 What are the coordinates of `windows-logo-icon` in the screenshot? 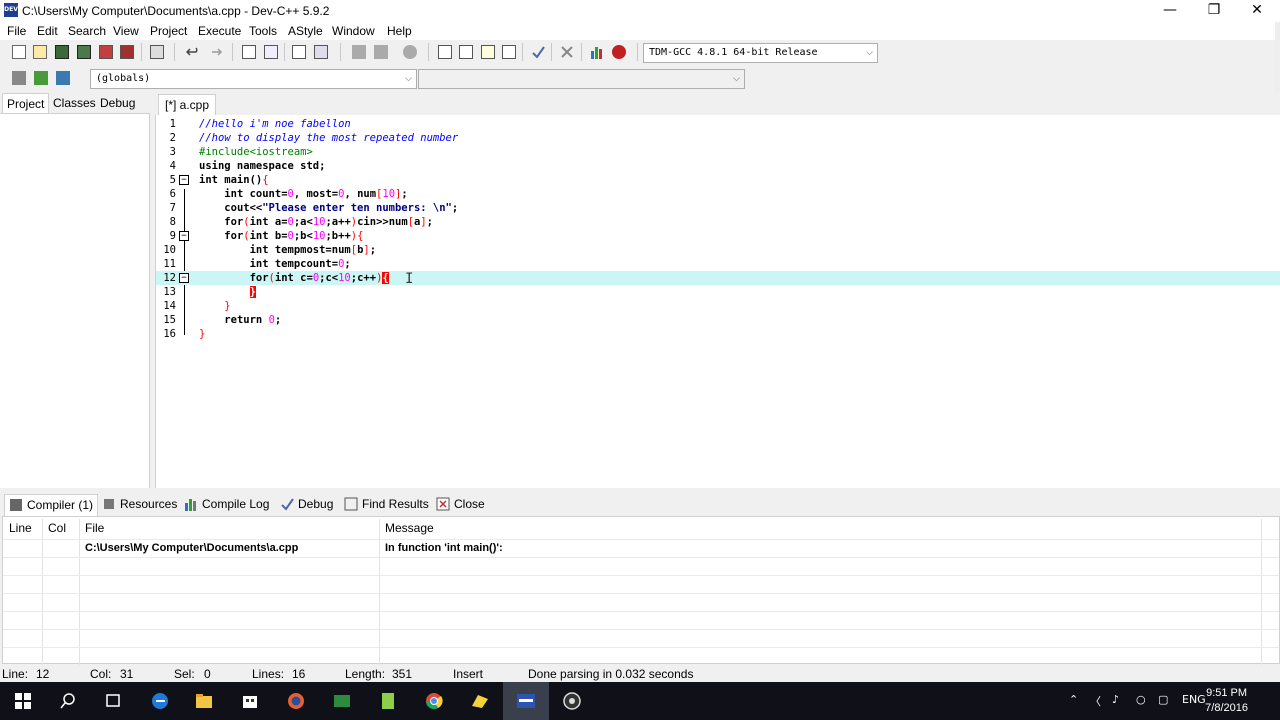 It's located at (23, 701).